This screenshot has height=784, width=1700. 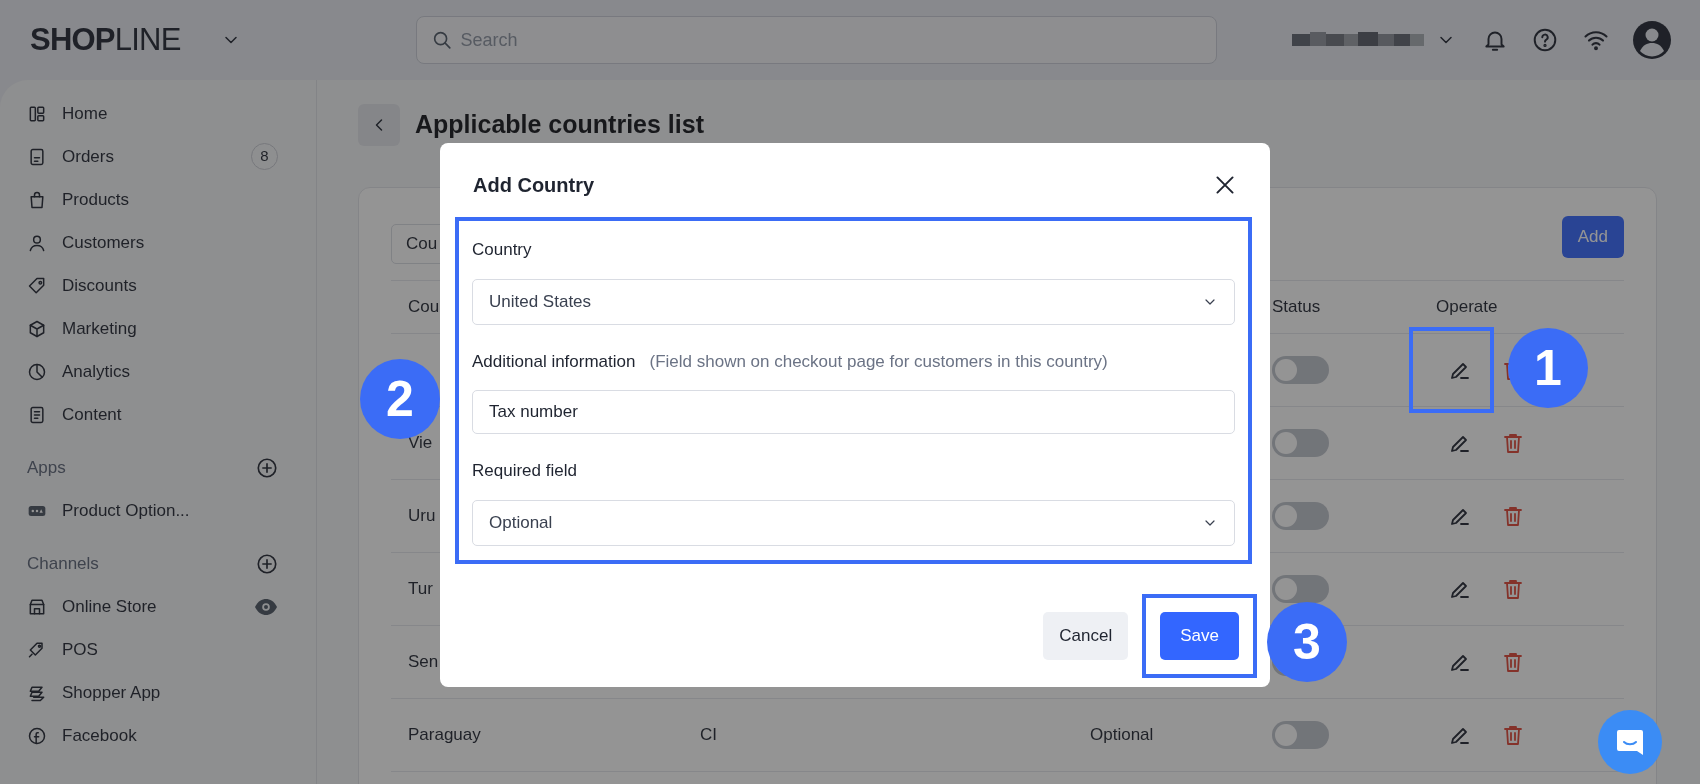 I want to click on select-field: Optional, so click(x=853, y=522).